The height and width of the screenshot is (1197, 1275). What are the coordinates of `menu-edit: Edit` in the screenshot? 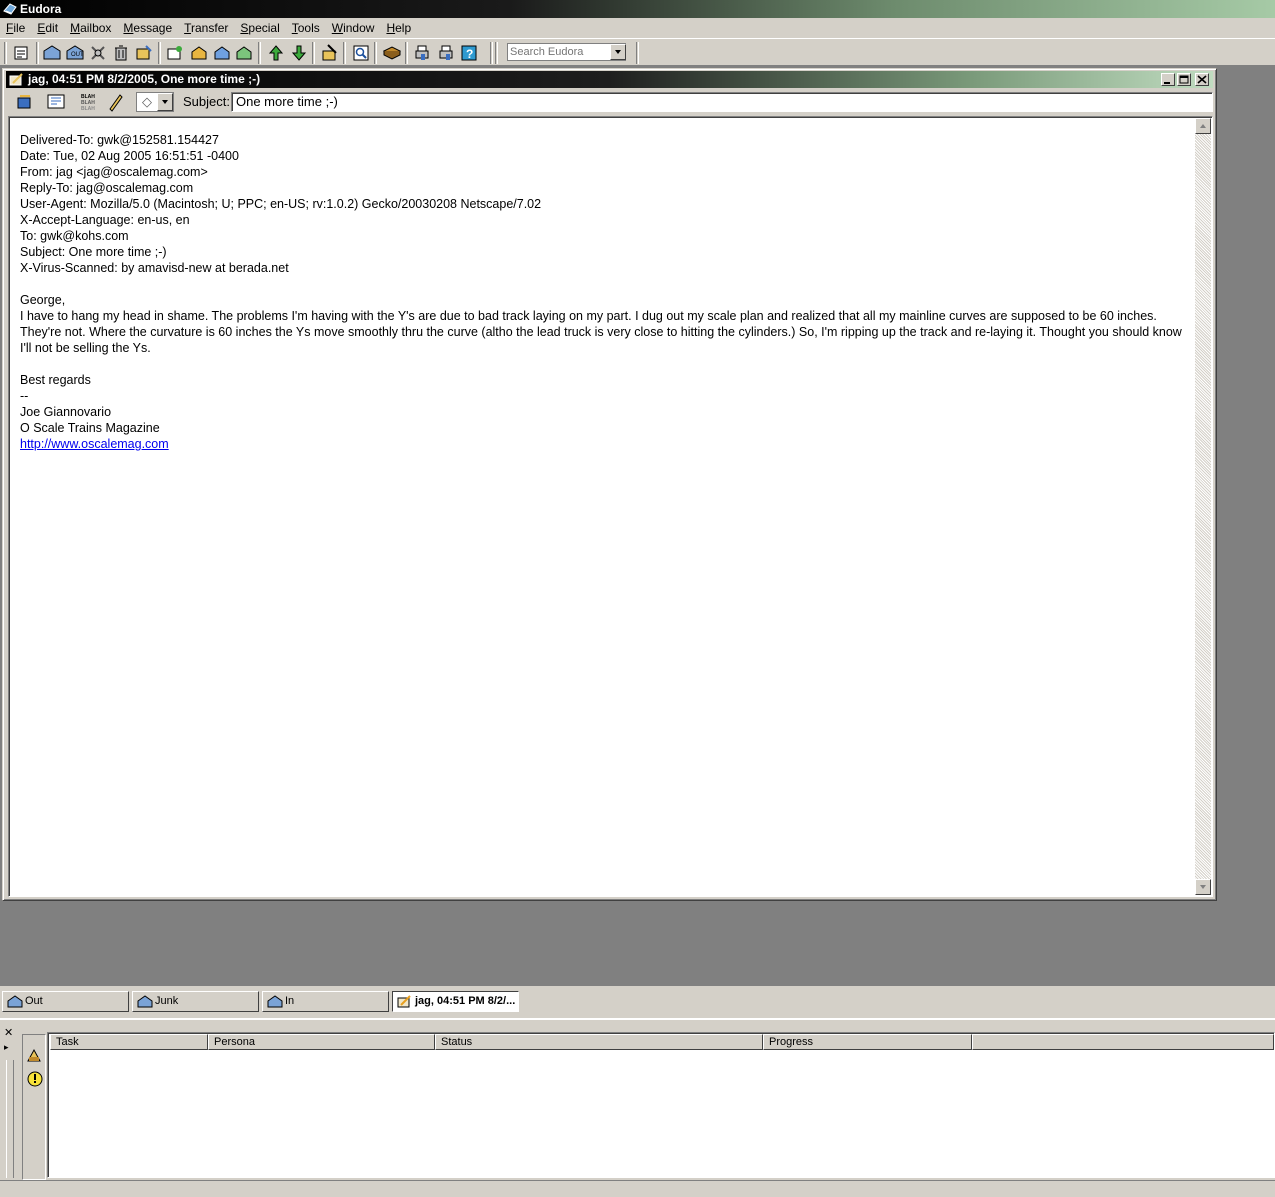 It's located at (47, 28).